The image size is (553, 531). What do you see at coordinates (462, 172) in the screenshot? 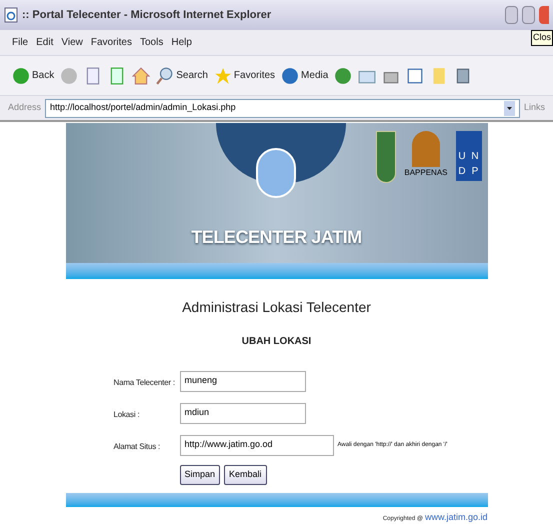
I see `logo-letter: D` at bounding box center [462, 172].